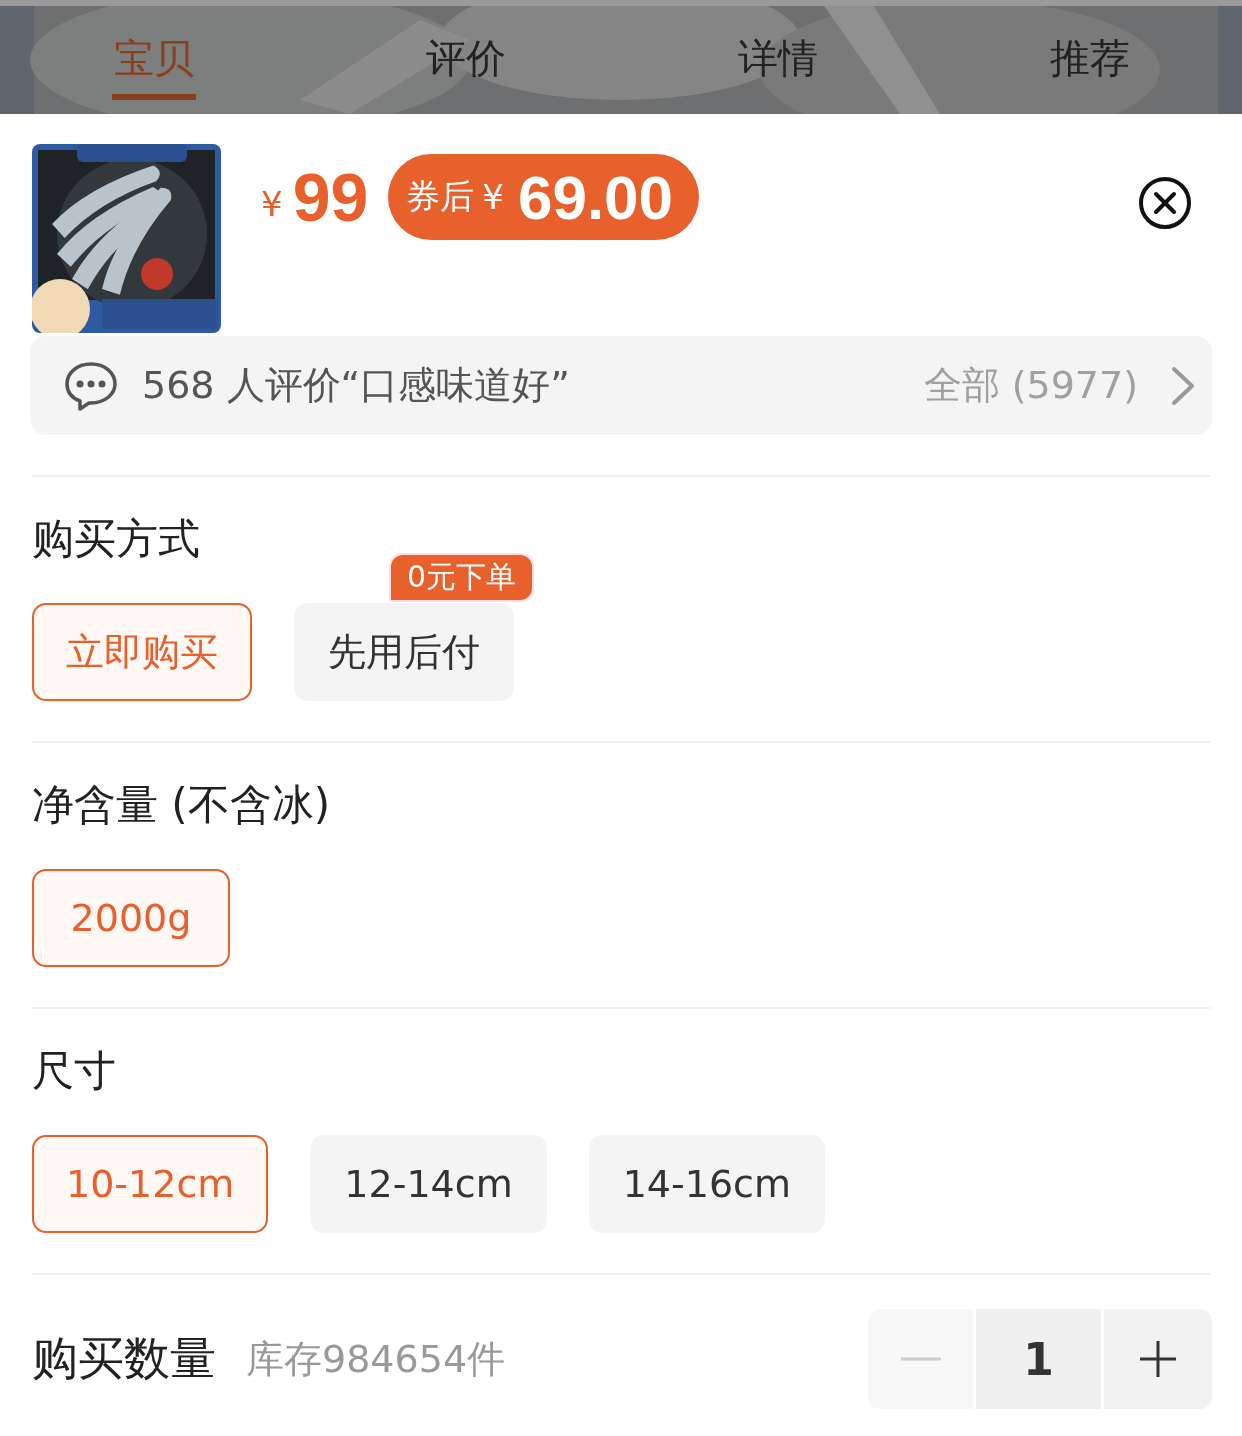  I want to click on option-button: 2000g, so click(131, 918).